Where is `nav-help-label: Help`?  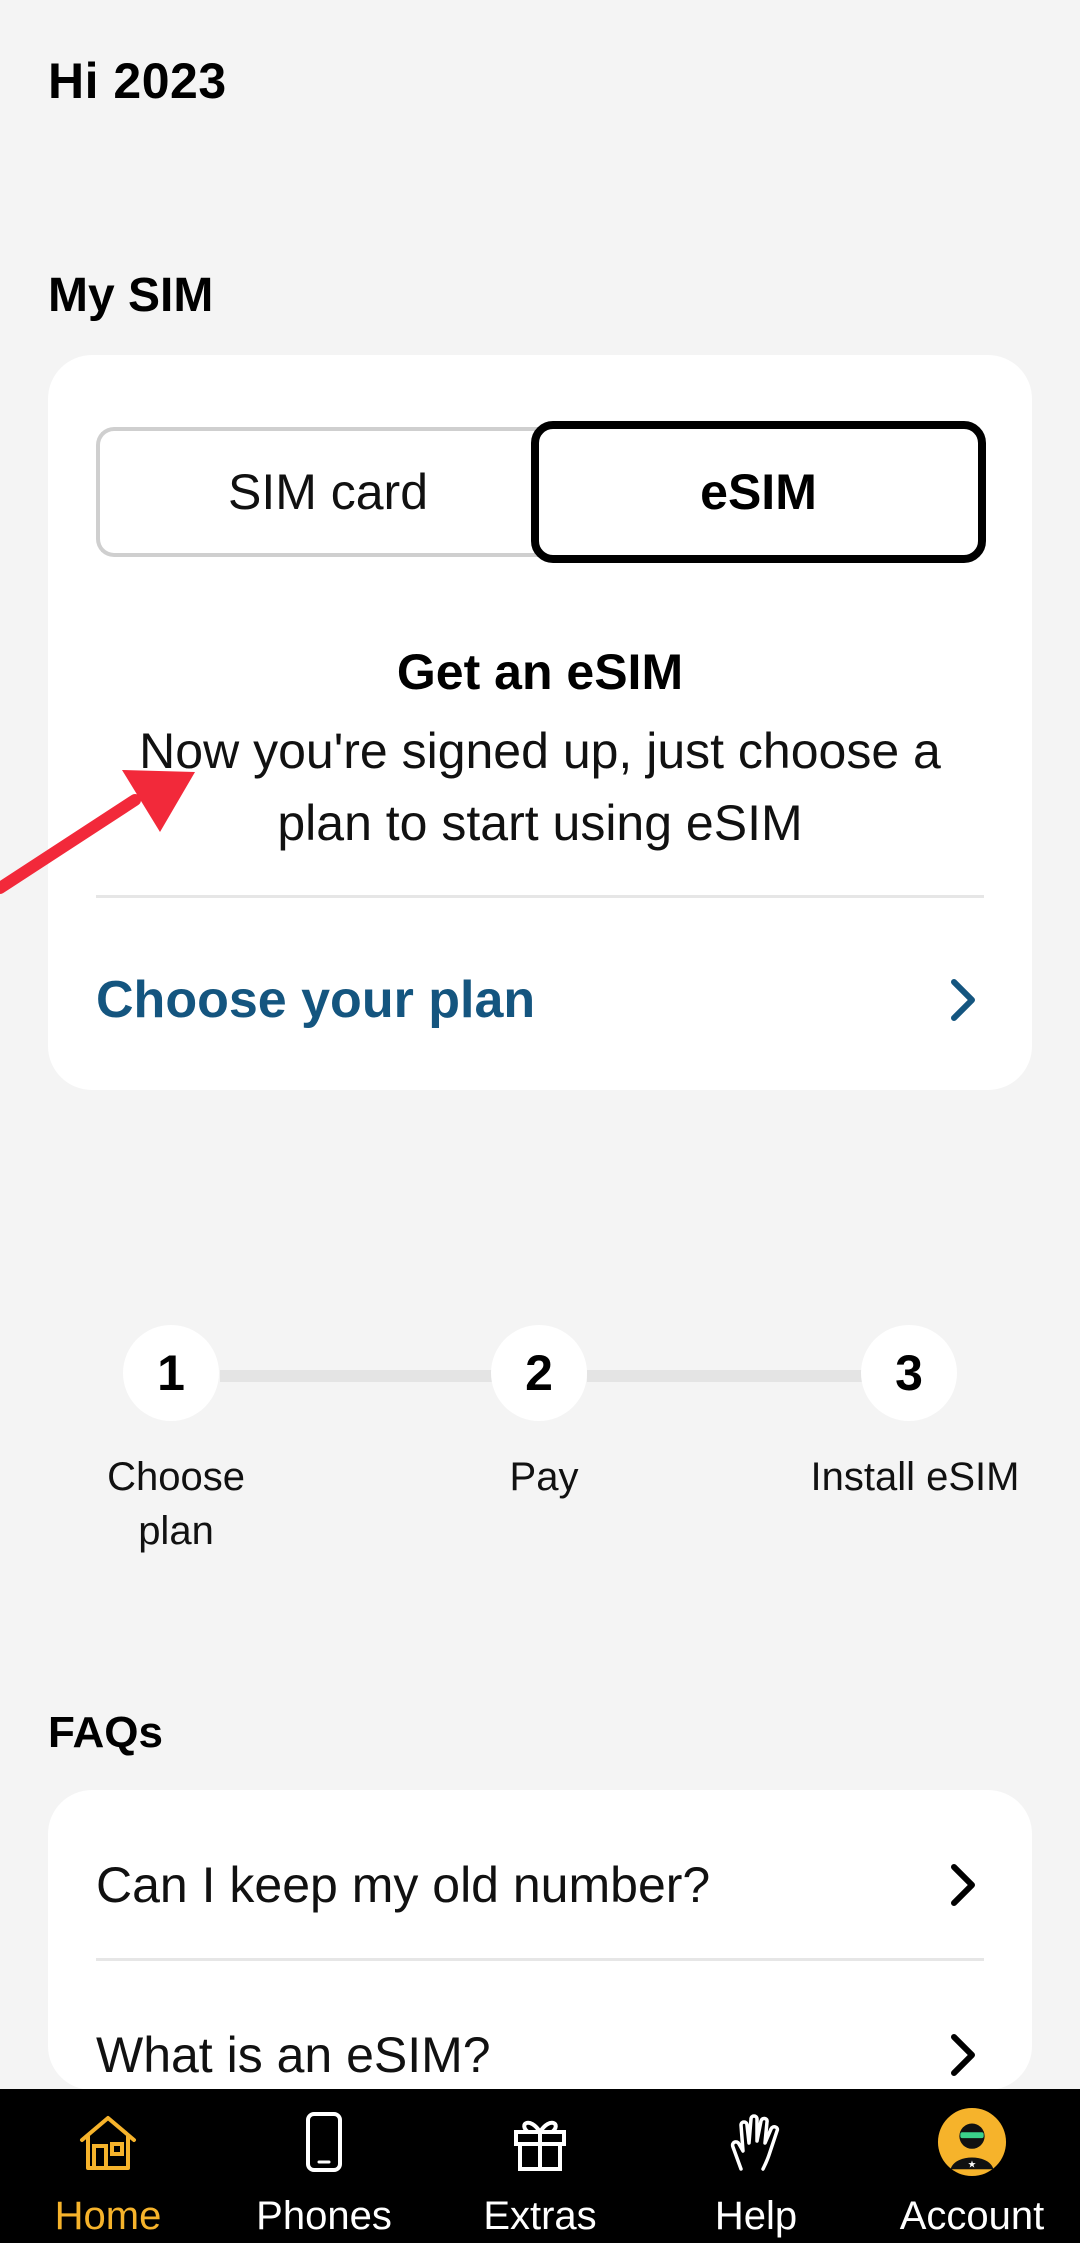
nav-help-label: Help is located at coordinates (756, 2216).